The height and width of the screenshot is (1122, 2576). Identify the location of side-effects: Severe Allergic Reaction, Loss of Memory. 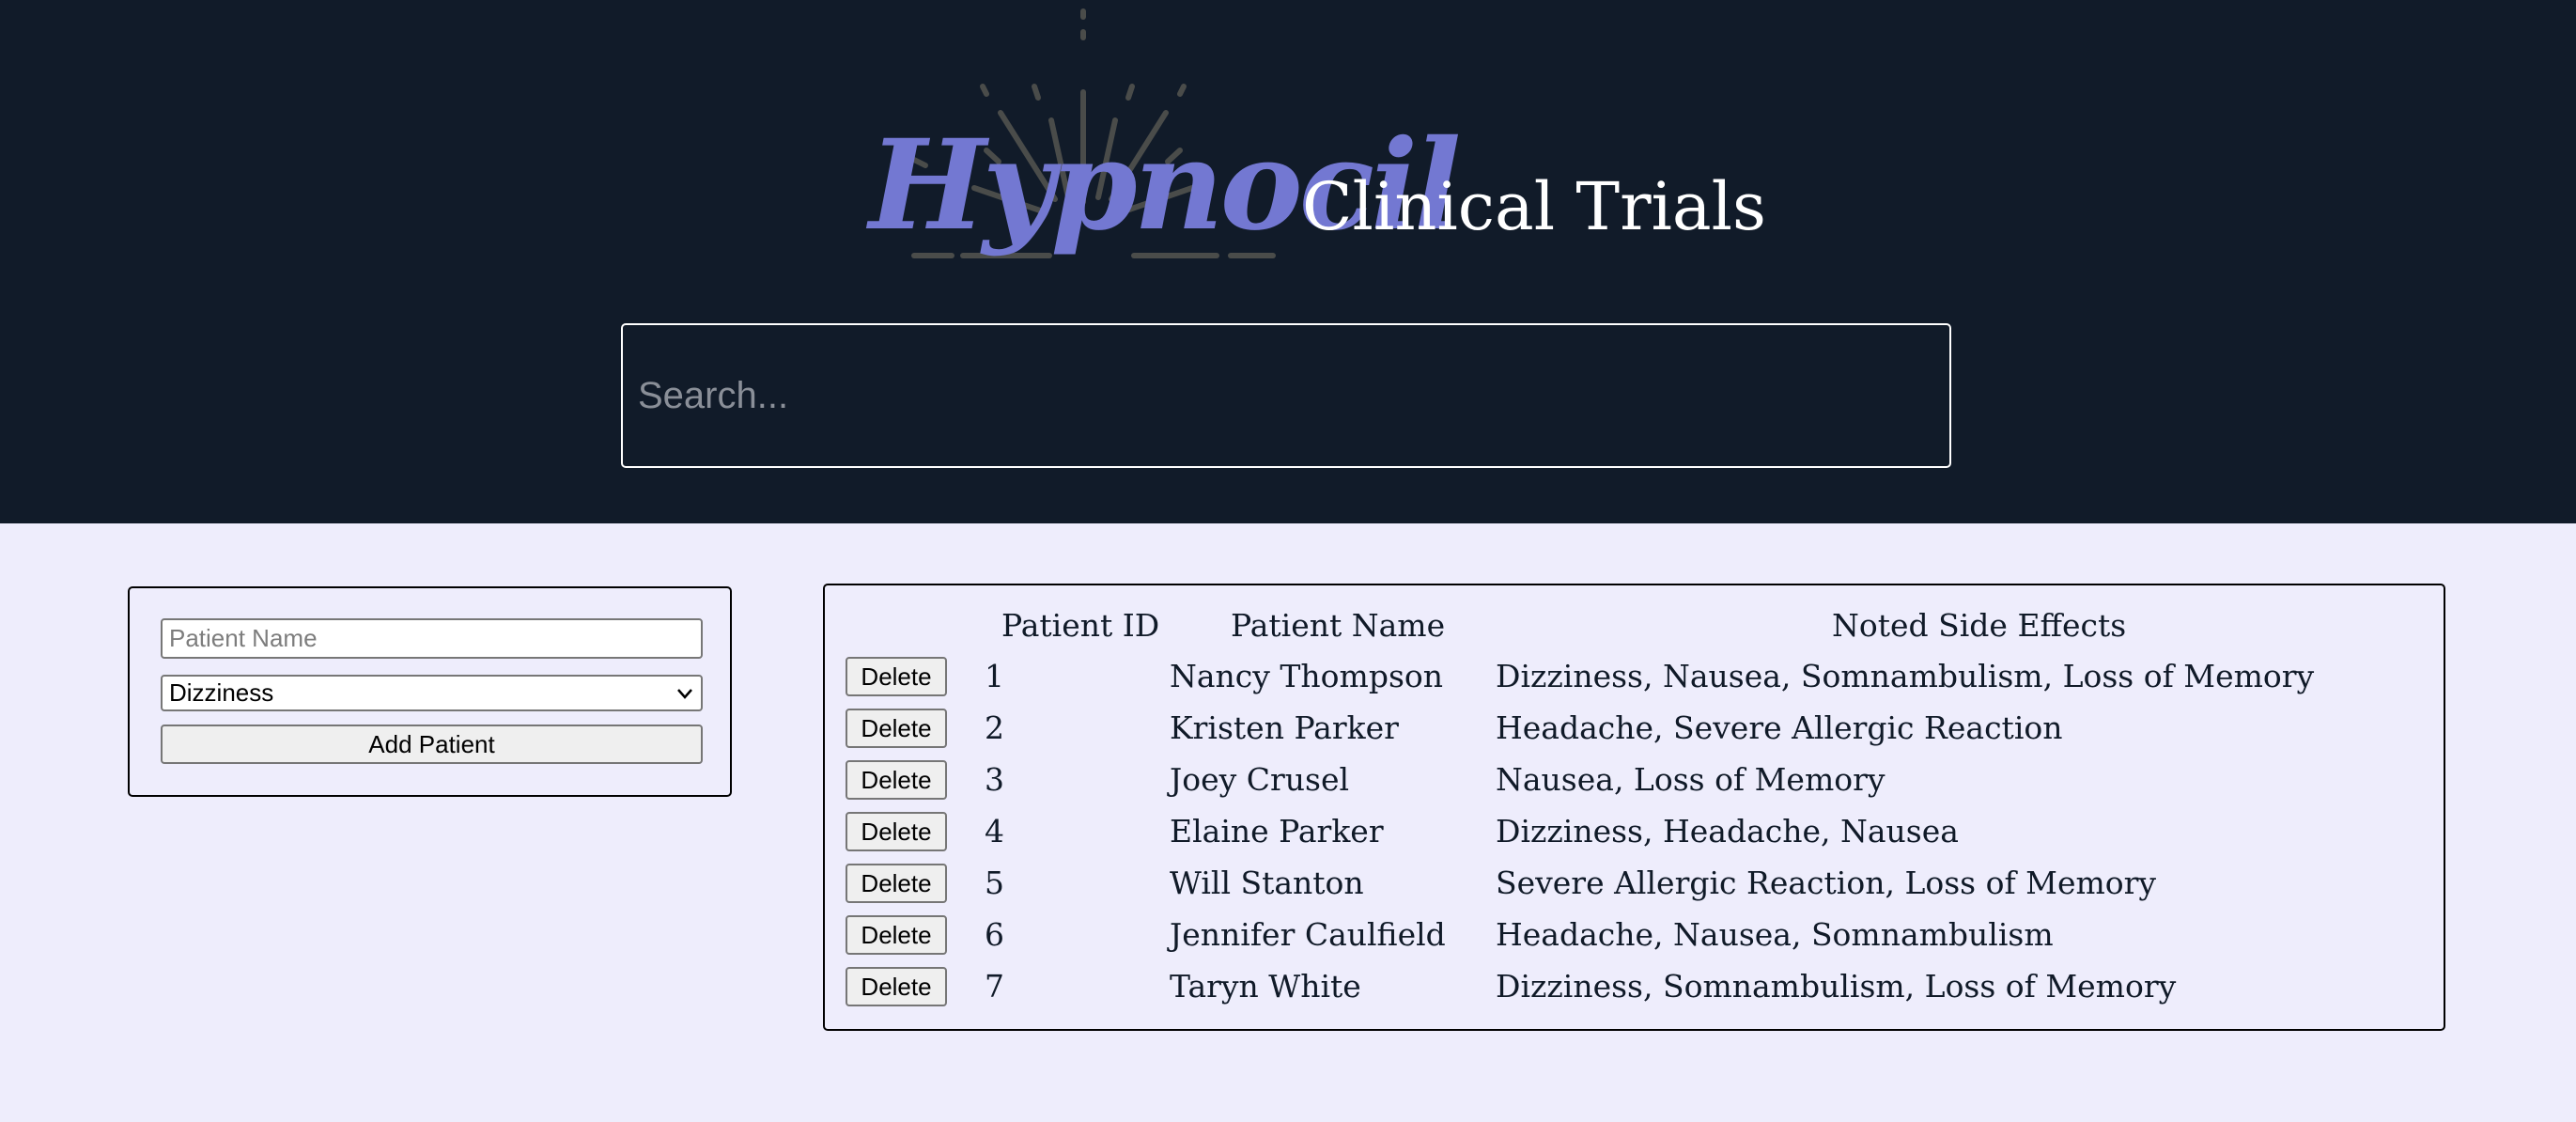
(1827, 883).